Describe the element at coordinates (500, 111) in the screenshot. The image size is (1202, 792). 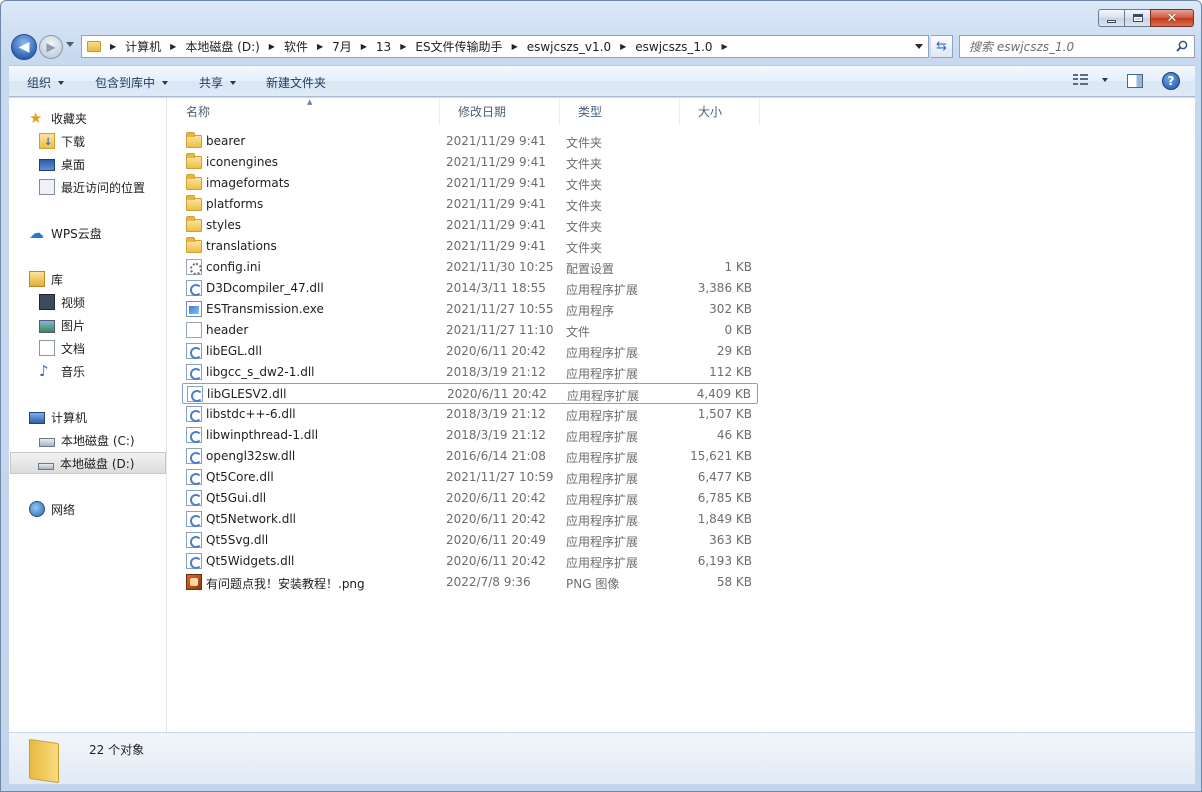
I see `column-header-date: 修改日期` at that location.